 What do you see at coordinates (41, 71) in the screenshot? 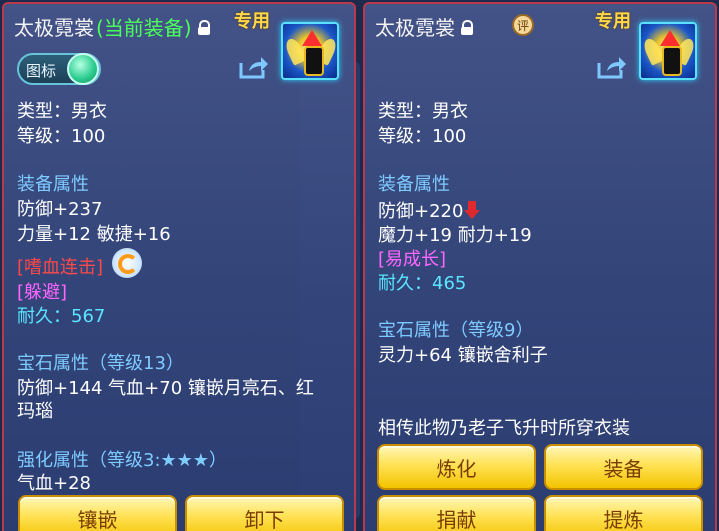
I see `toggle-label: 图标` at bounding box center [41, 71].